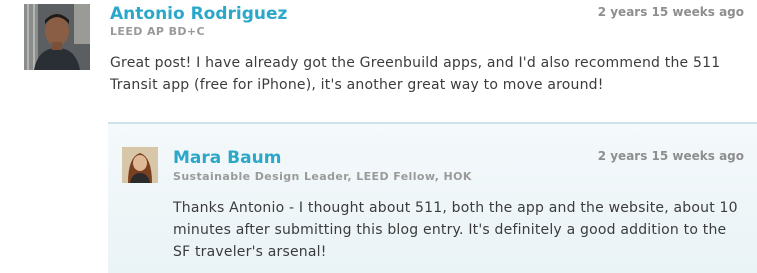 This screenshot has width=757, height=273. I want to click on comment-timestamp: 2 years 15 weeks ago, so click(670, 12).